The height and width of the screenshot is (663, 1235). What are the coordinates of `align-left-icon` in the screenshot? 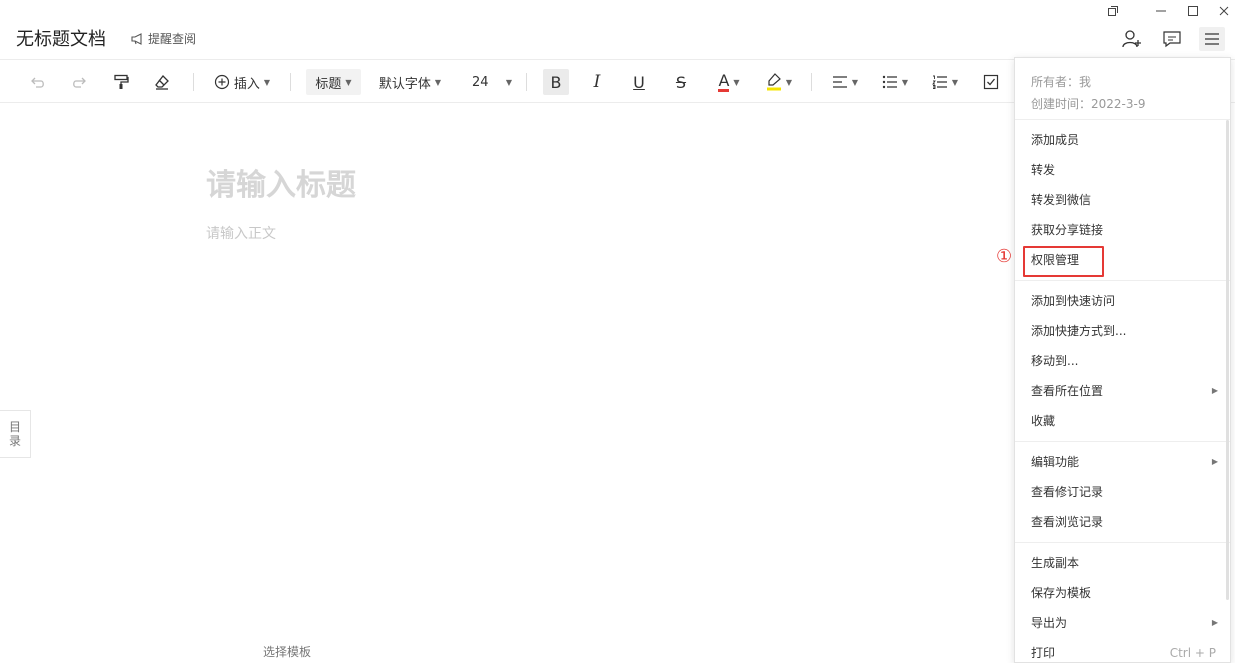 It's located at (839, 82).